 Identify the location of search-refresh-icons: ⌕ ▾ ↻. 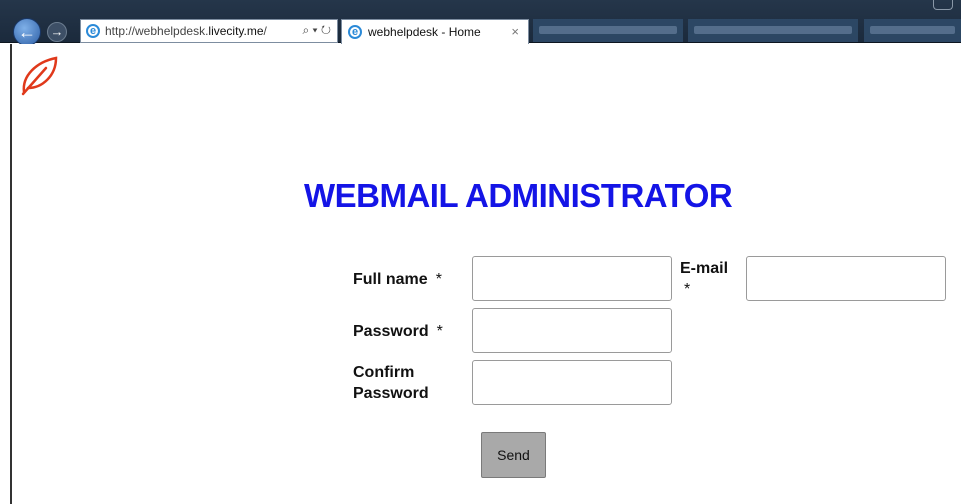
(316, 30).